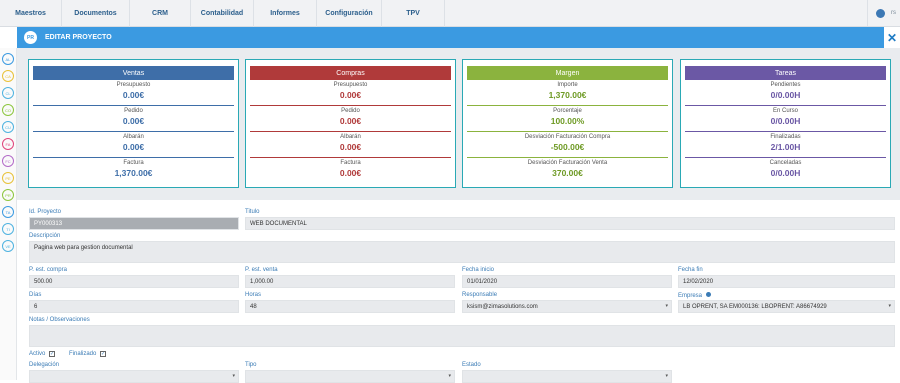  I want to click on nav-item-informes: Informes, so click(285, 13).